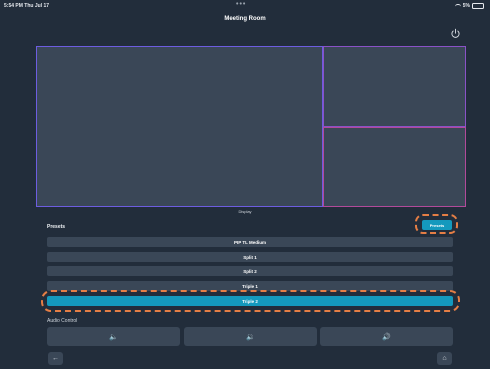  I want to click on back-button: ←, so click(55, 358).